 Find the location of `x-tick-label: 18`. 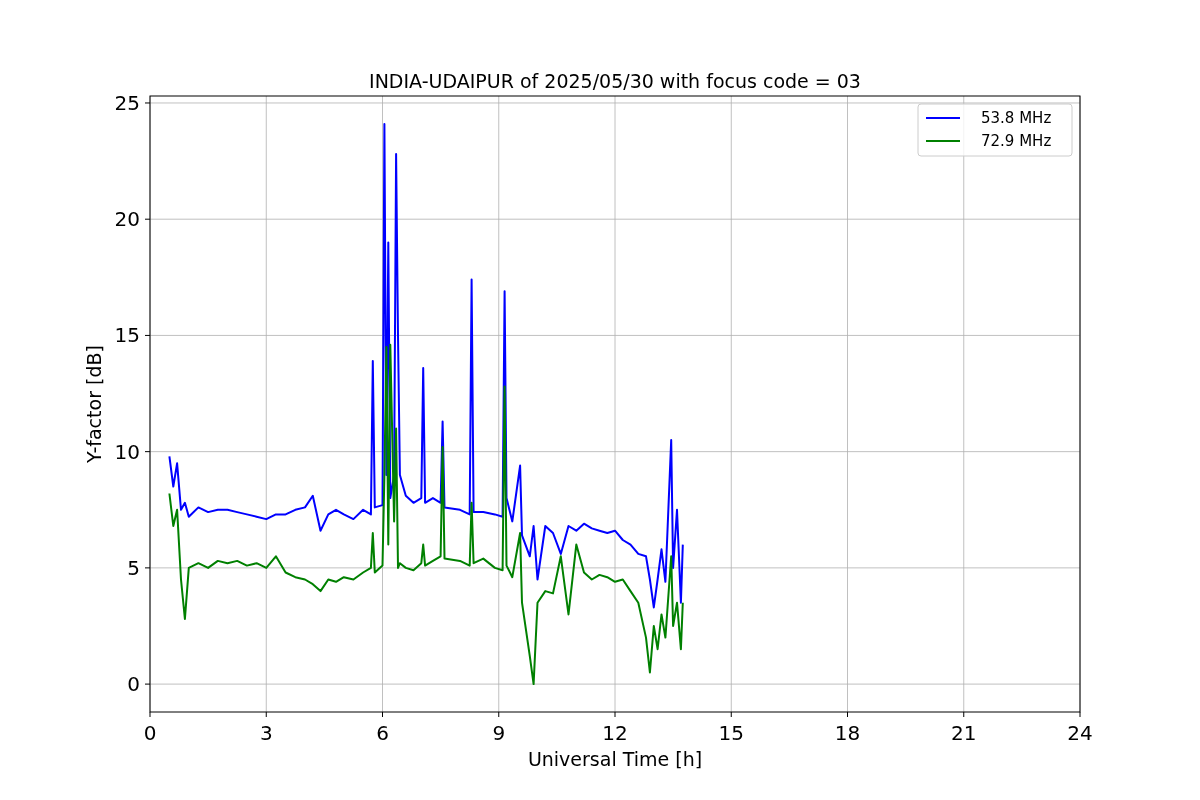

x-tick-label: 18 is located at coordinates (847, 733).